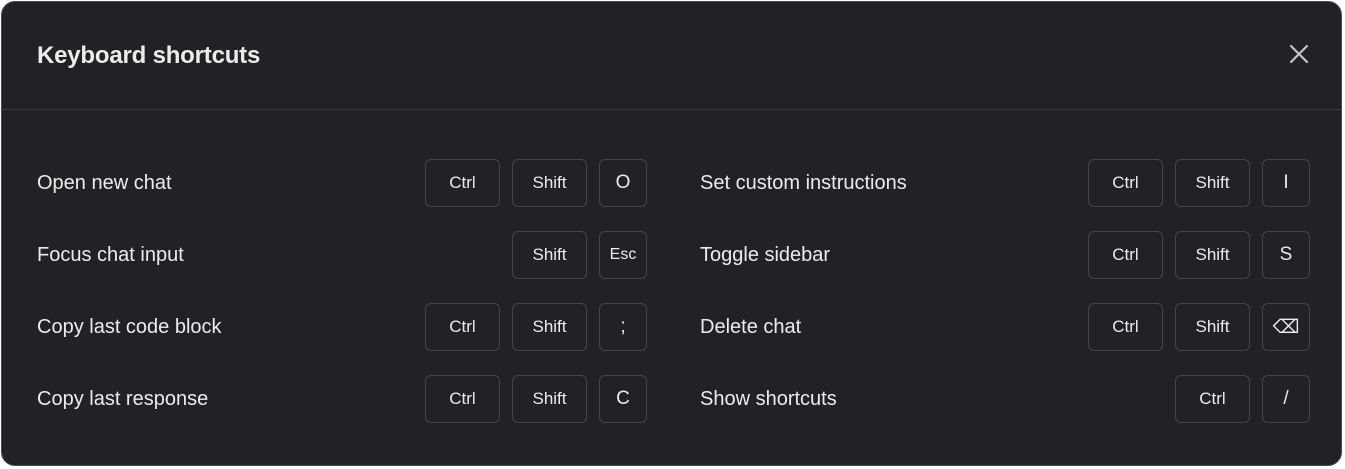 This screenshot has height=469, width=1345. I want to click on shortcut-row-show-shortcuts: Show shortcuts Ctrl /, so click(1005, 399).